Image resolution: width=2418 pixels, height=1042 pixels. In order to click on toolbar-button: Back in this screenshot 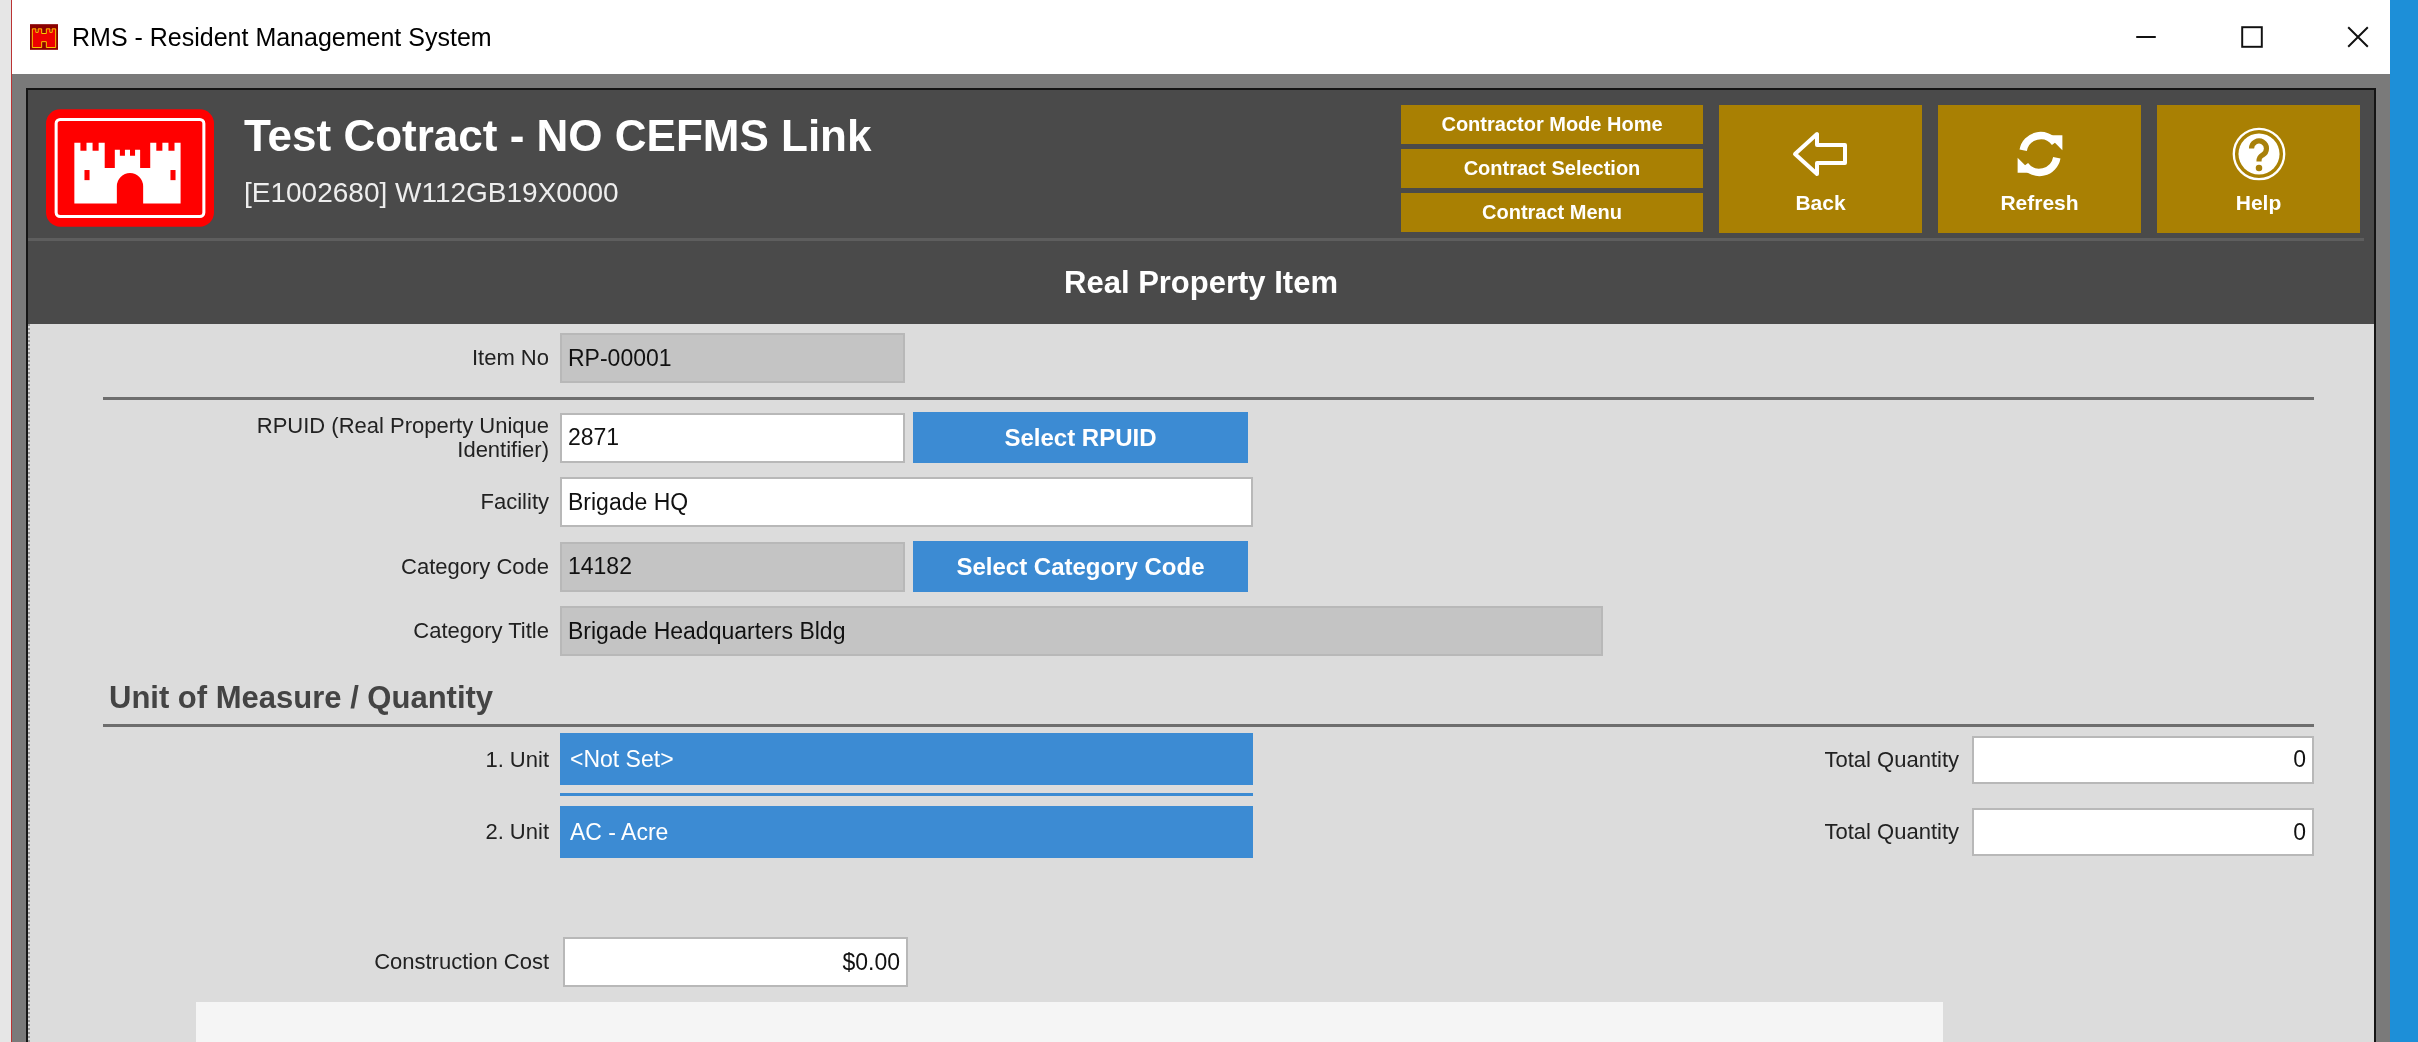, I will do `click(1820, 169)`.